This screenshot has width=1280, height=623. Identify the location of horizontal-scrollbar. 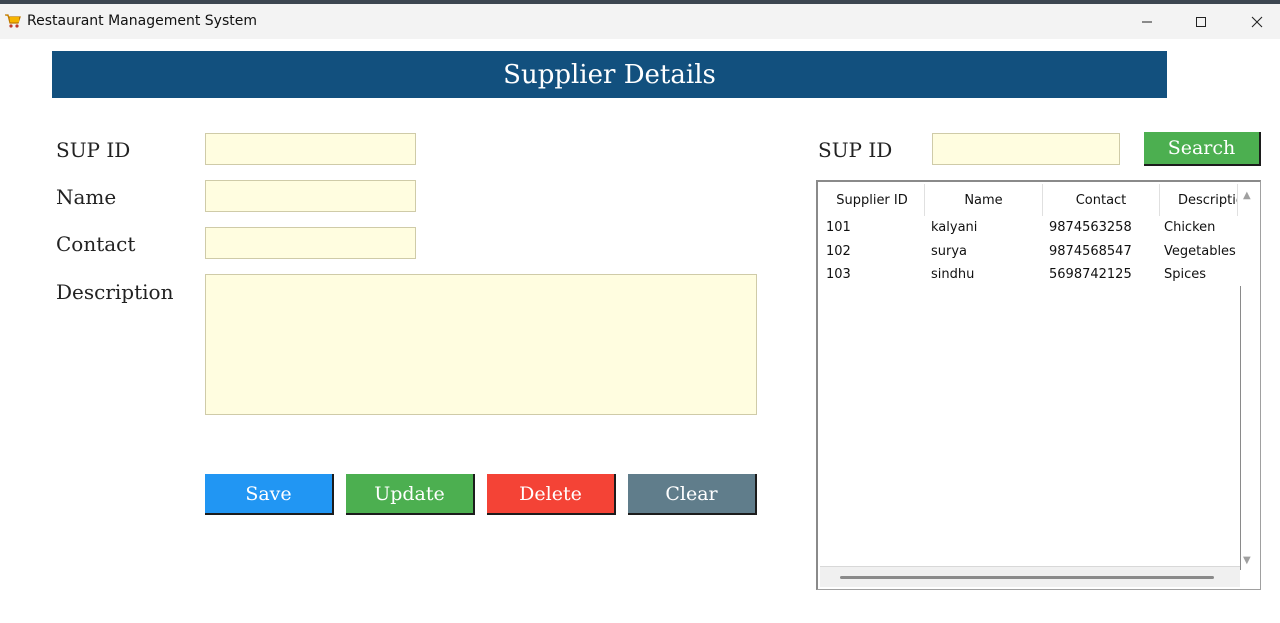
(1030, 576).